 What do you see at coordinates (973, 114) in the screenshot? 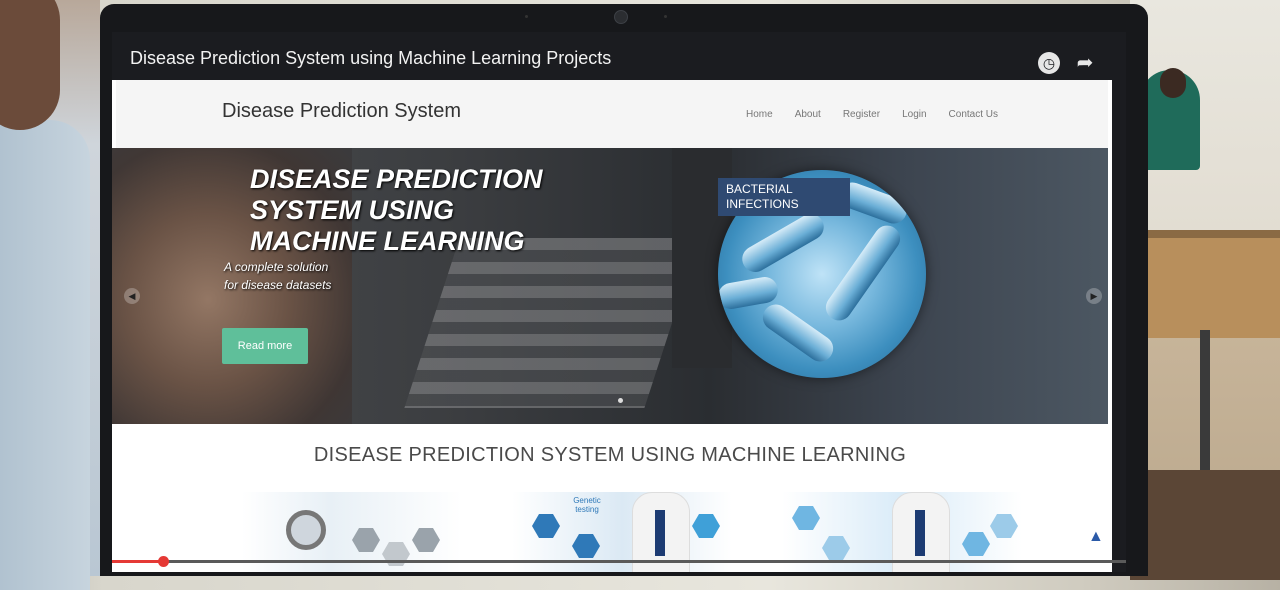
I see `nav-contact-us: Contact Us` at bounding box center [973, 114].